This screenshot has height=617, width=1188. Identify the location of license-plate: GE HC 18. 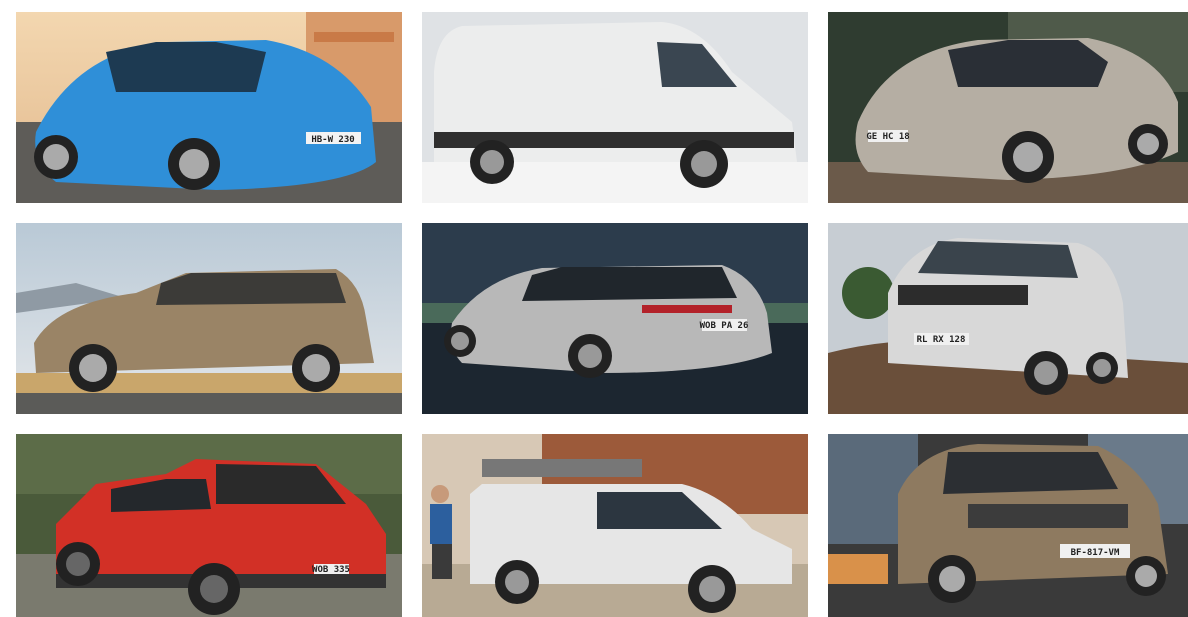
(887, 137).